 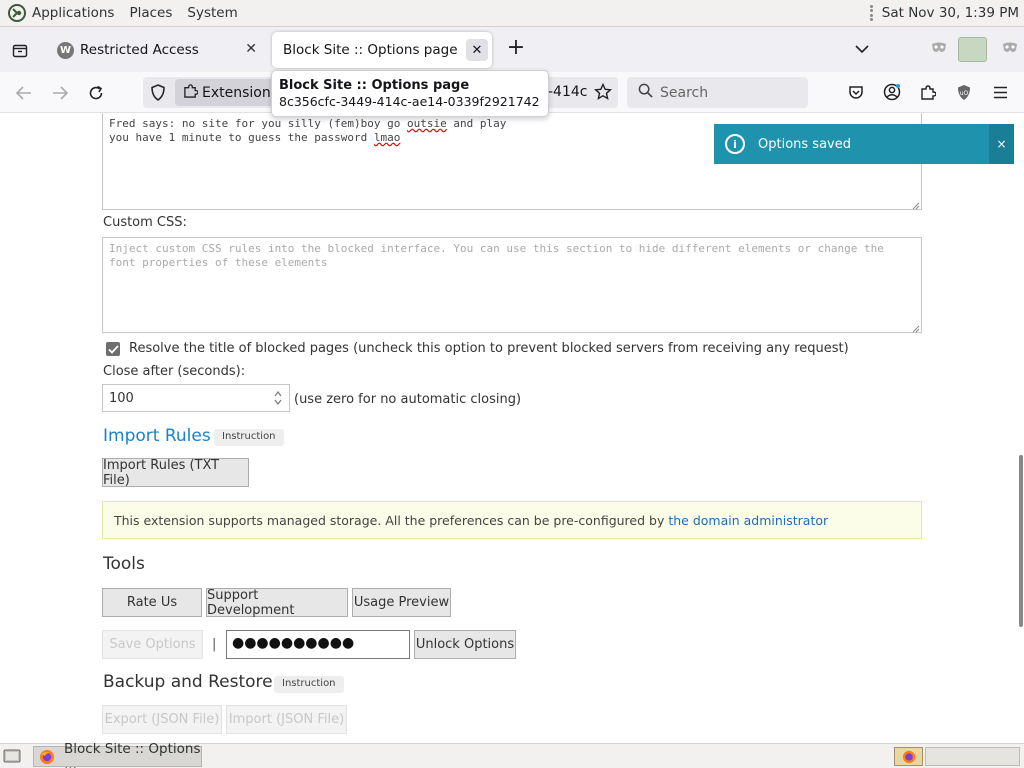 What do you see at coordinates (476, 123) in the screenshot?
I see `message-text: and play` at bounding box center [476, 123].